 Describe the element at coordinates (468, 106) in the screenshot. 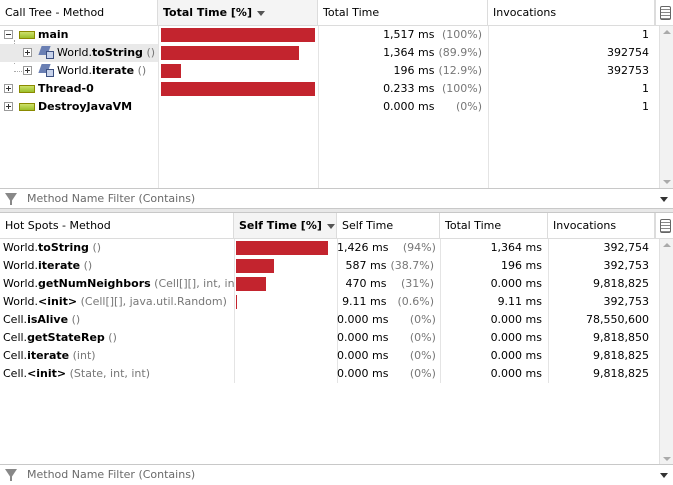

I see `total-time-percent: (0%)` at that location.